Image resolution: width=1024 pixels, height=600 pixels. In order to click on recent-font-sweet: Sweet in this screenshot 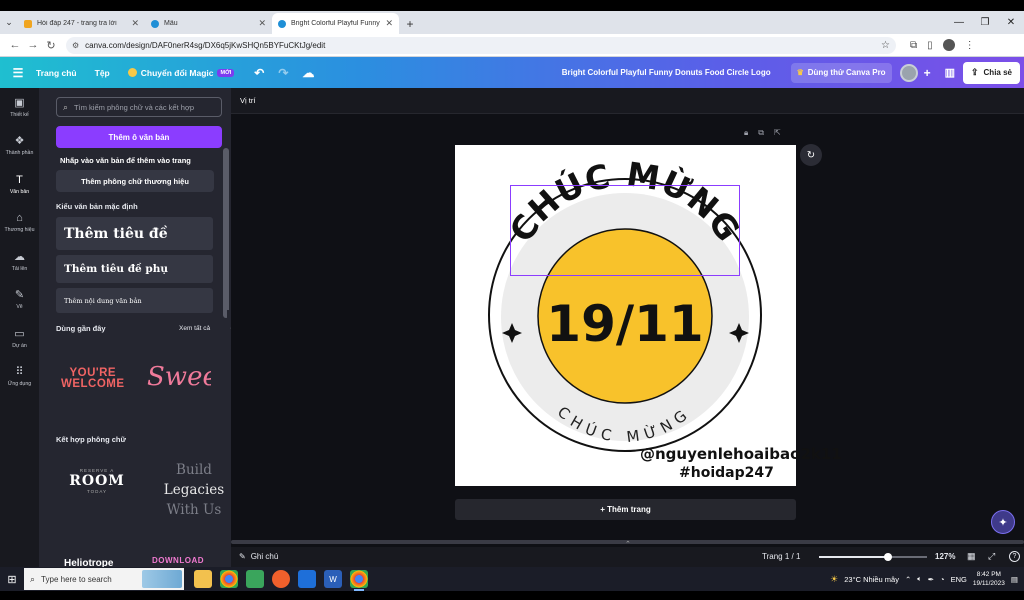, I will do `click(179, 377)`.